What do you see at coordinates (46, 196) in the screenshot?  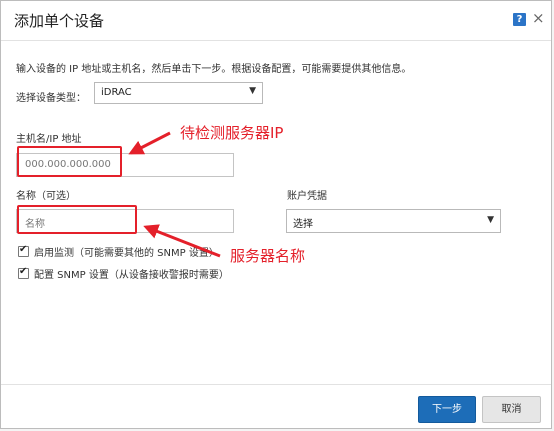 I see `name-label: 名称（可选）` at bounding box center [46, 196].